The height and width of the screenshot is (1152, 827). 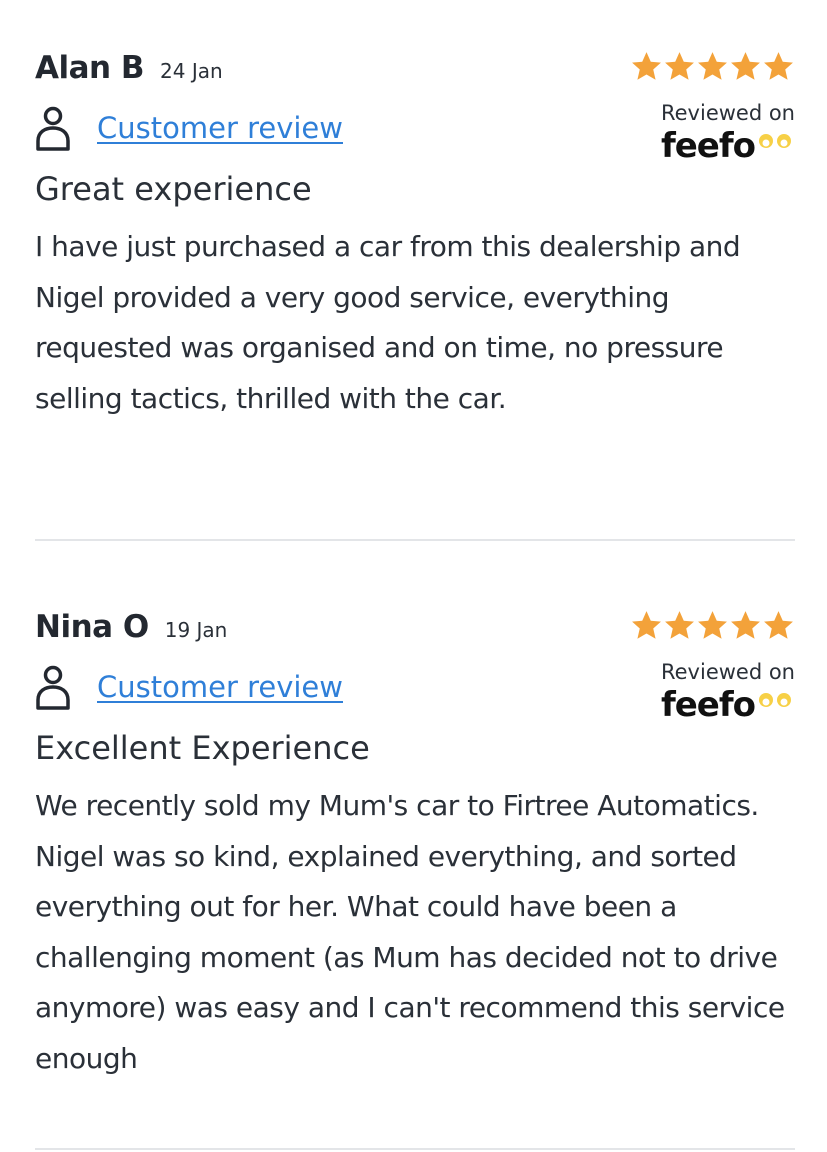 I want to click on review-title: Excellent Experience, so click(x=202, y=748).